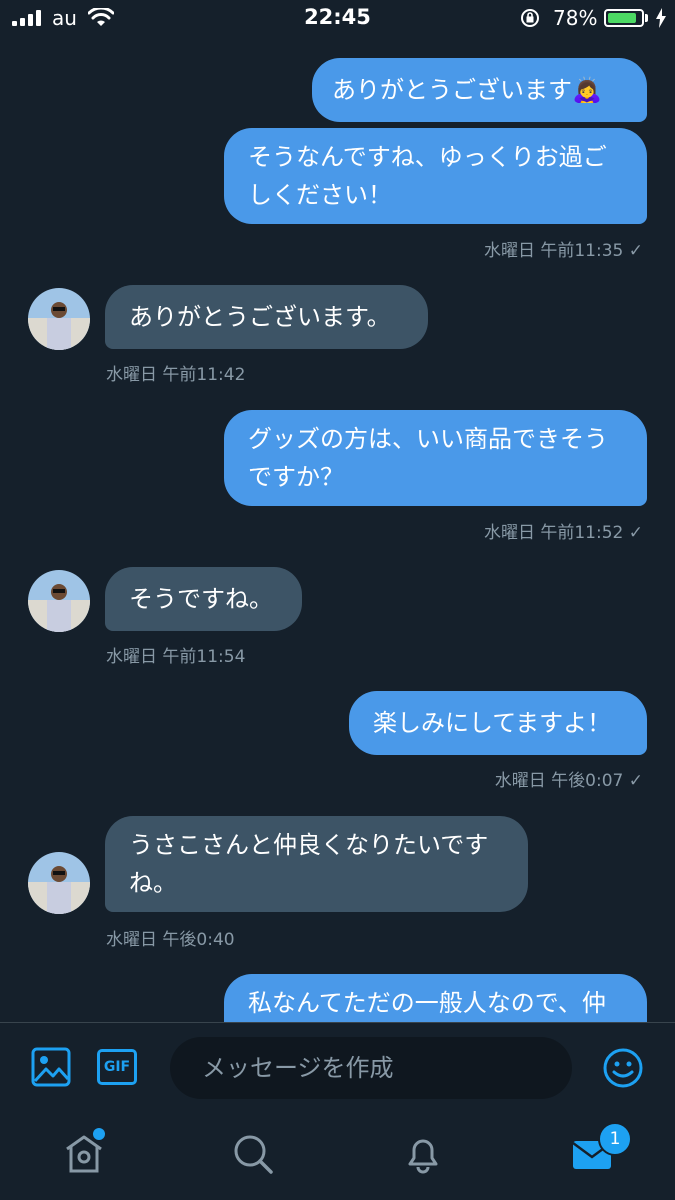 The image size is (675, 1200). I want to click on message-bubble-outgoing: グッズの方は、いい商品できそうですか？, so click(435, 458).